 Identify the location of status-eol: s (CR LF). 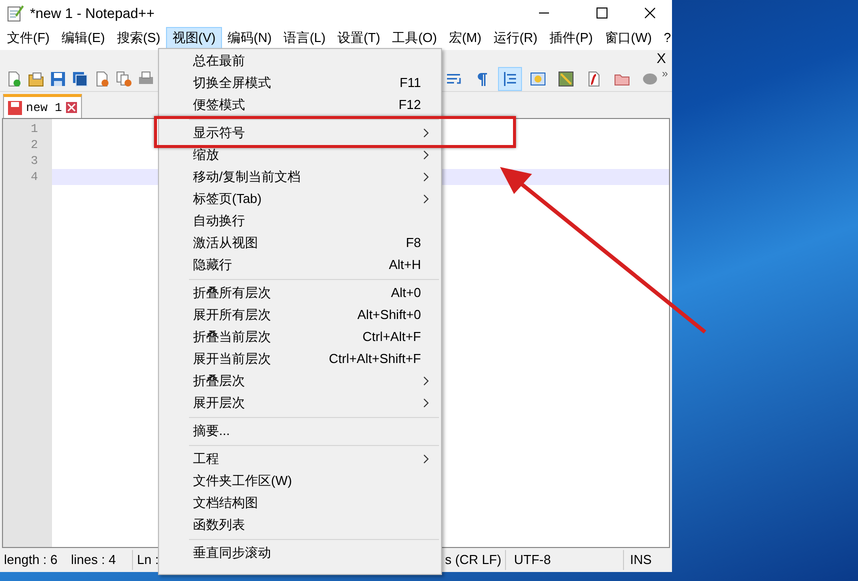
(473, 560).